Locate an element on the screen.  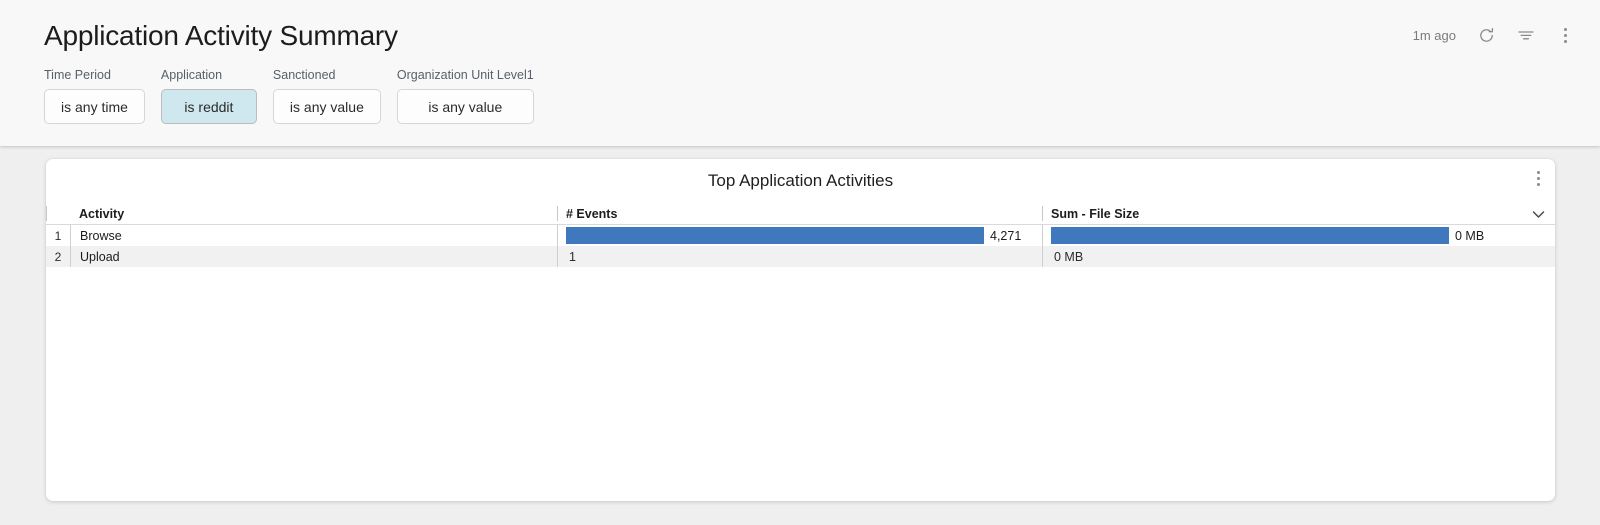
filter-organization-unit-level1: Organization Unit Level1 is any value is located at coordinates (465, 96).